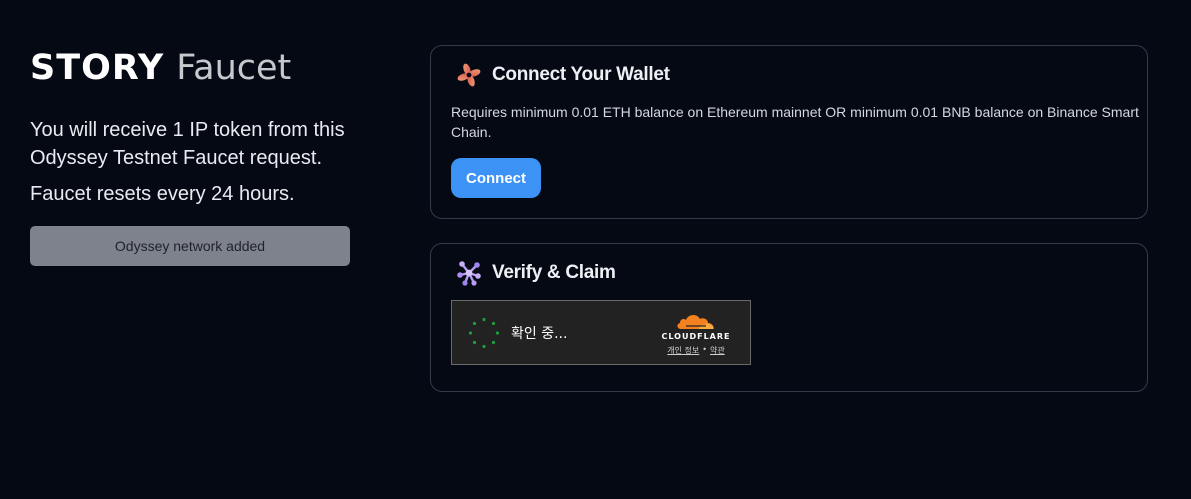 This screenshot has height=499, width=1191. I want to click on terms-link: 약관, so click(717, 350).